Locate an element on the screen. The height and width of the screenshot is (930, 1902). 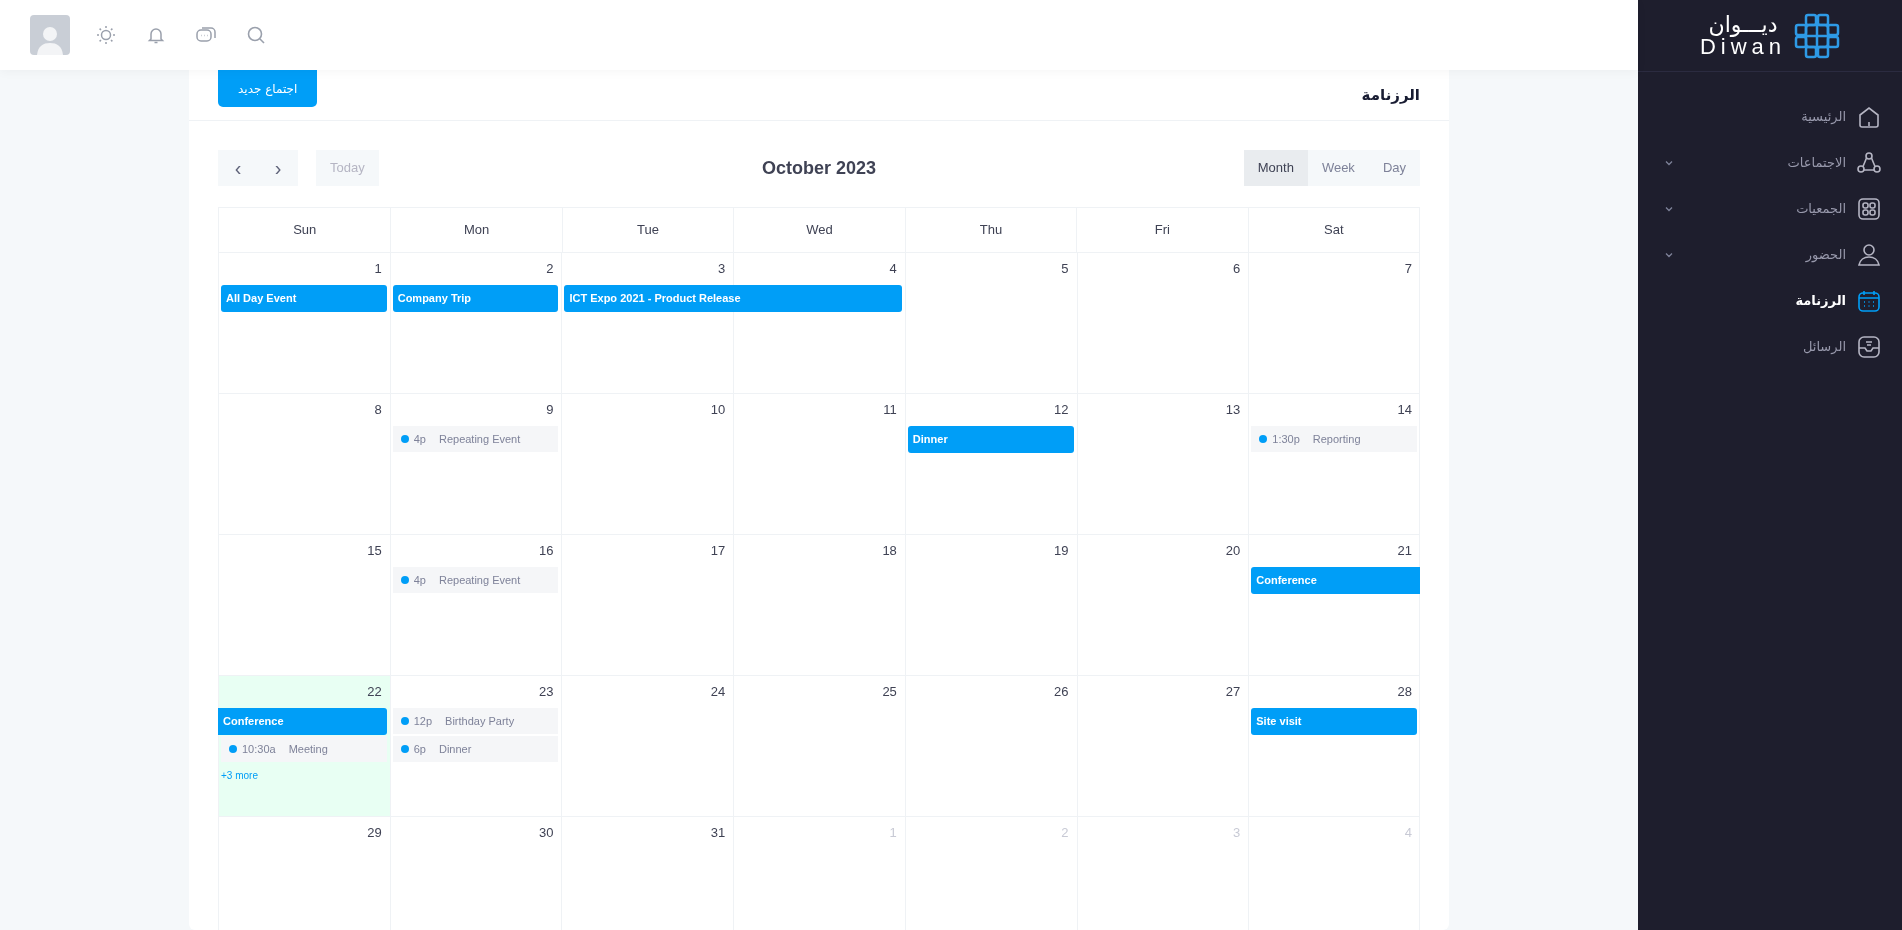
day-number: 7 is located at coordinates (1408, 269).